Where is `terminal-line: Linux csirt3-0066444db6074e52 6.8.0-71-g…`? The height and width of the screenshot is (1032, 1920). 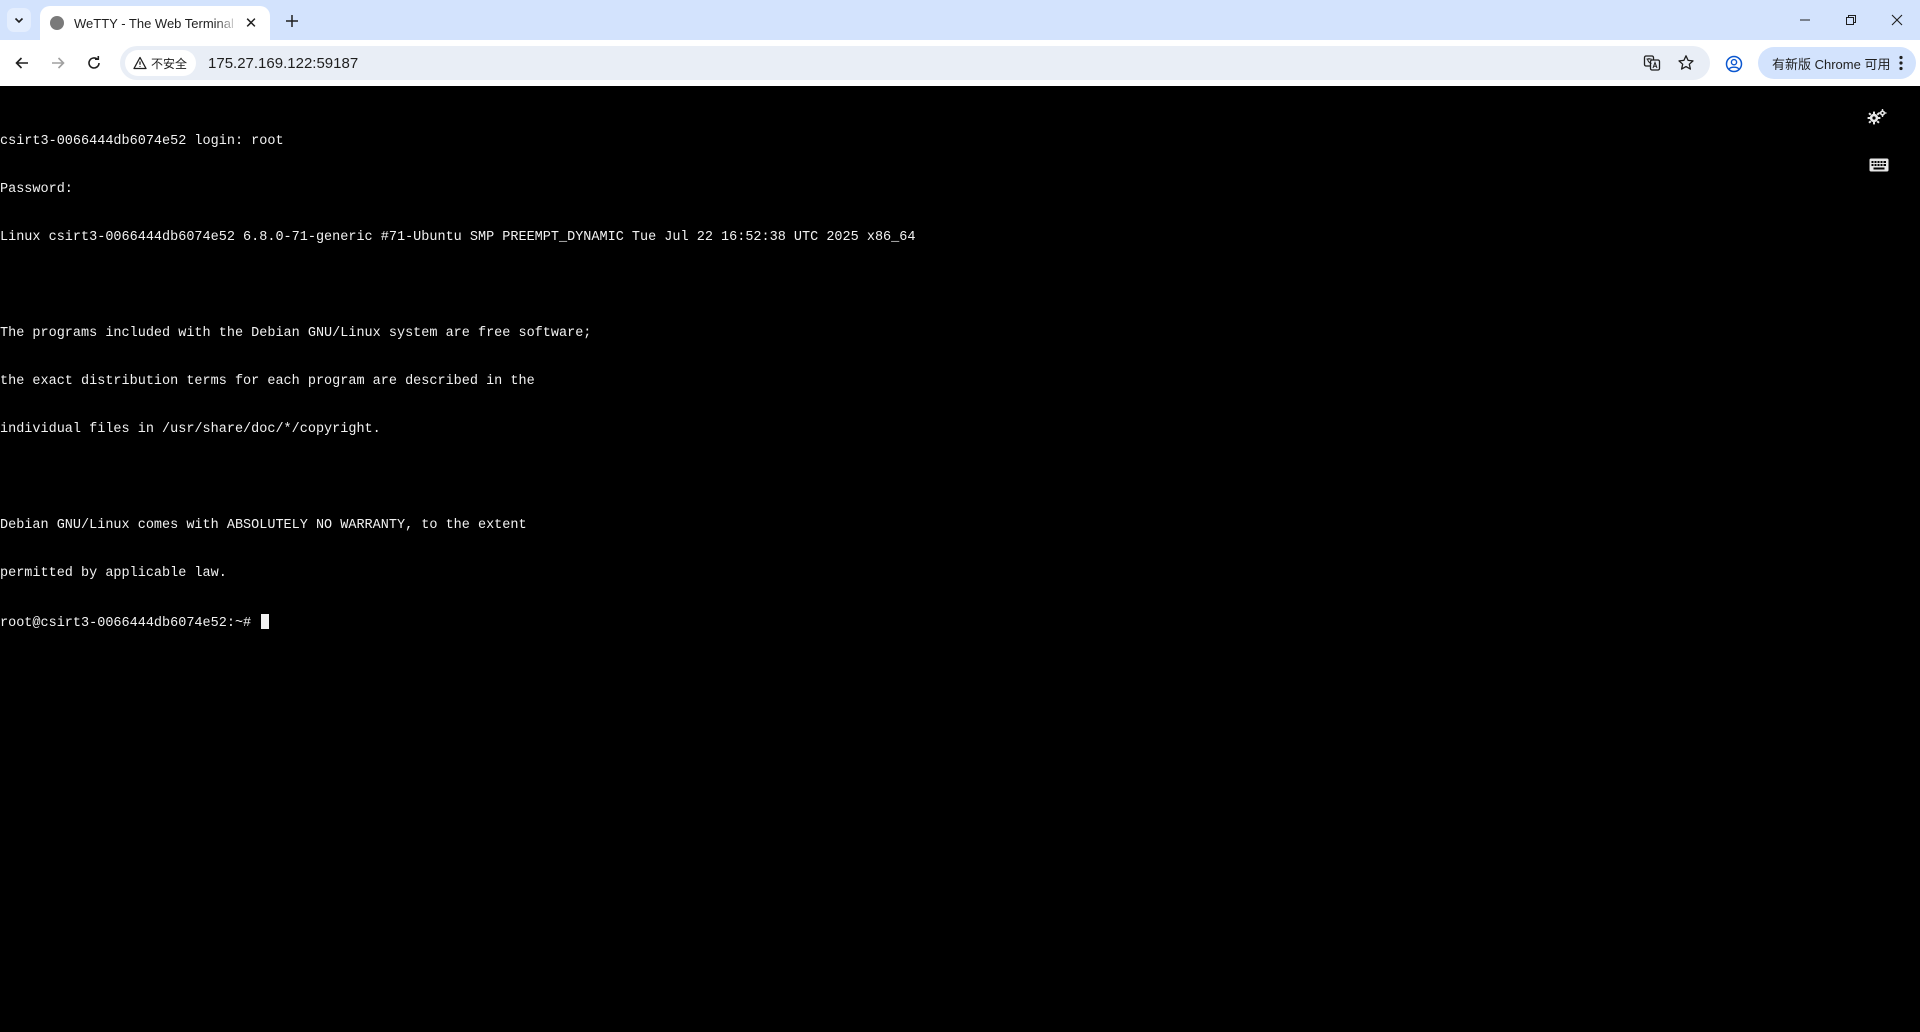
terminal-line: Linux csirt3-0066444db6074e52 6.8.0-71-g… is located at coordinates (458, 237).